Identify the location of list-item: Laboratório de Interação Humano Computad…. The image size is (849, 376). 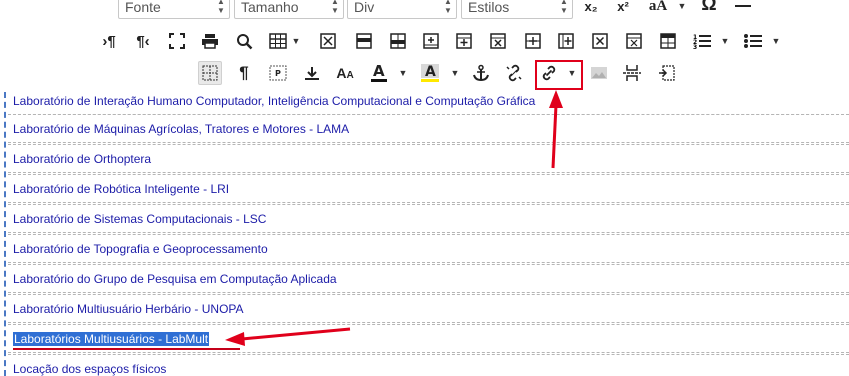
(428, 103).